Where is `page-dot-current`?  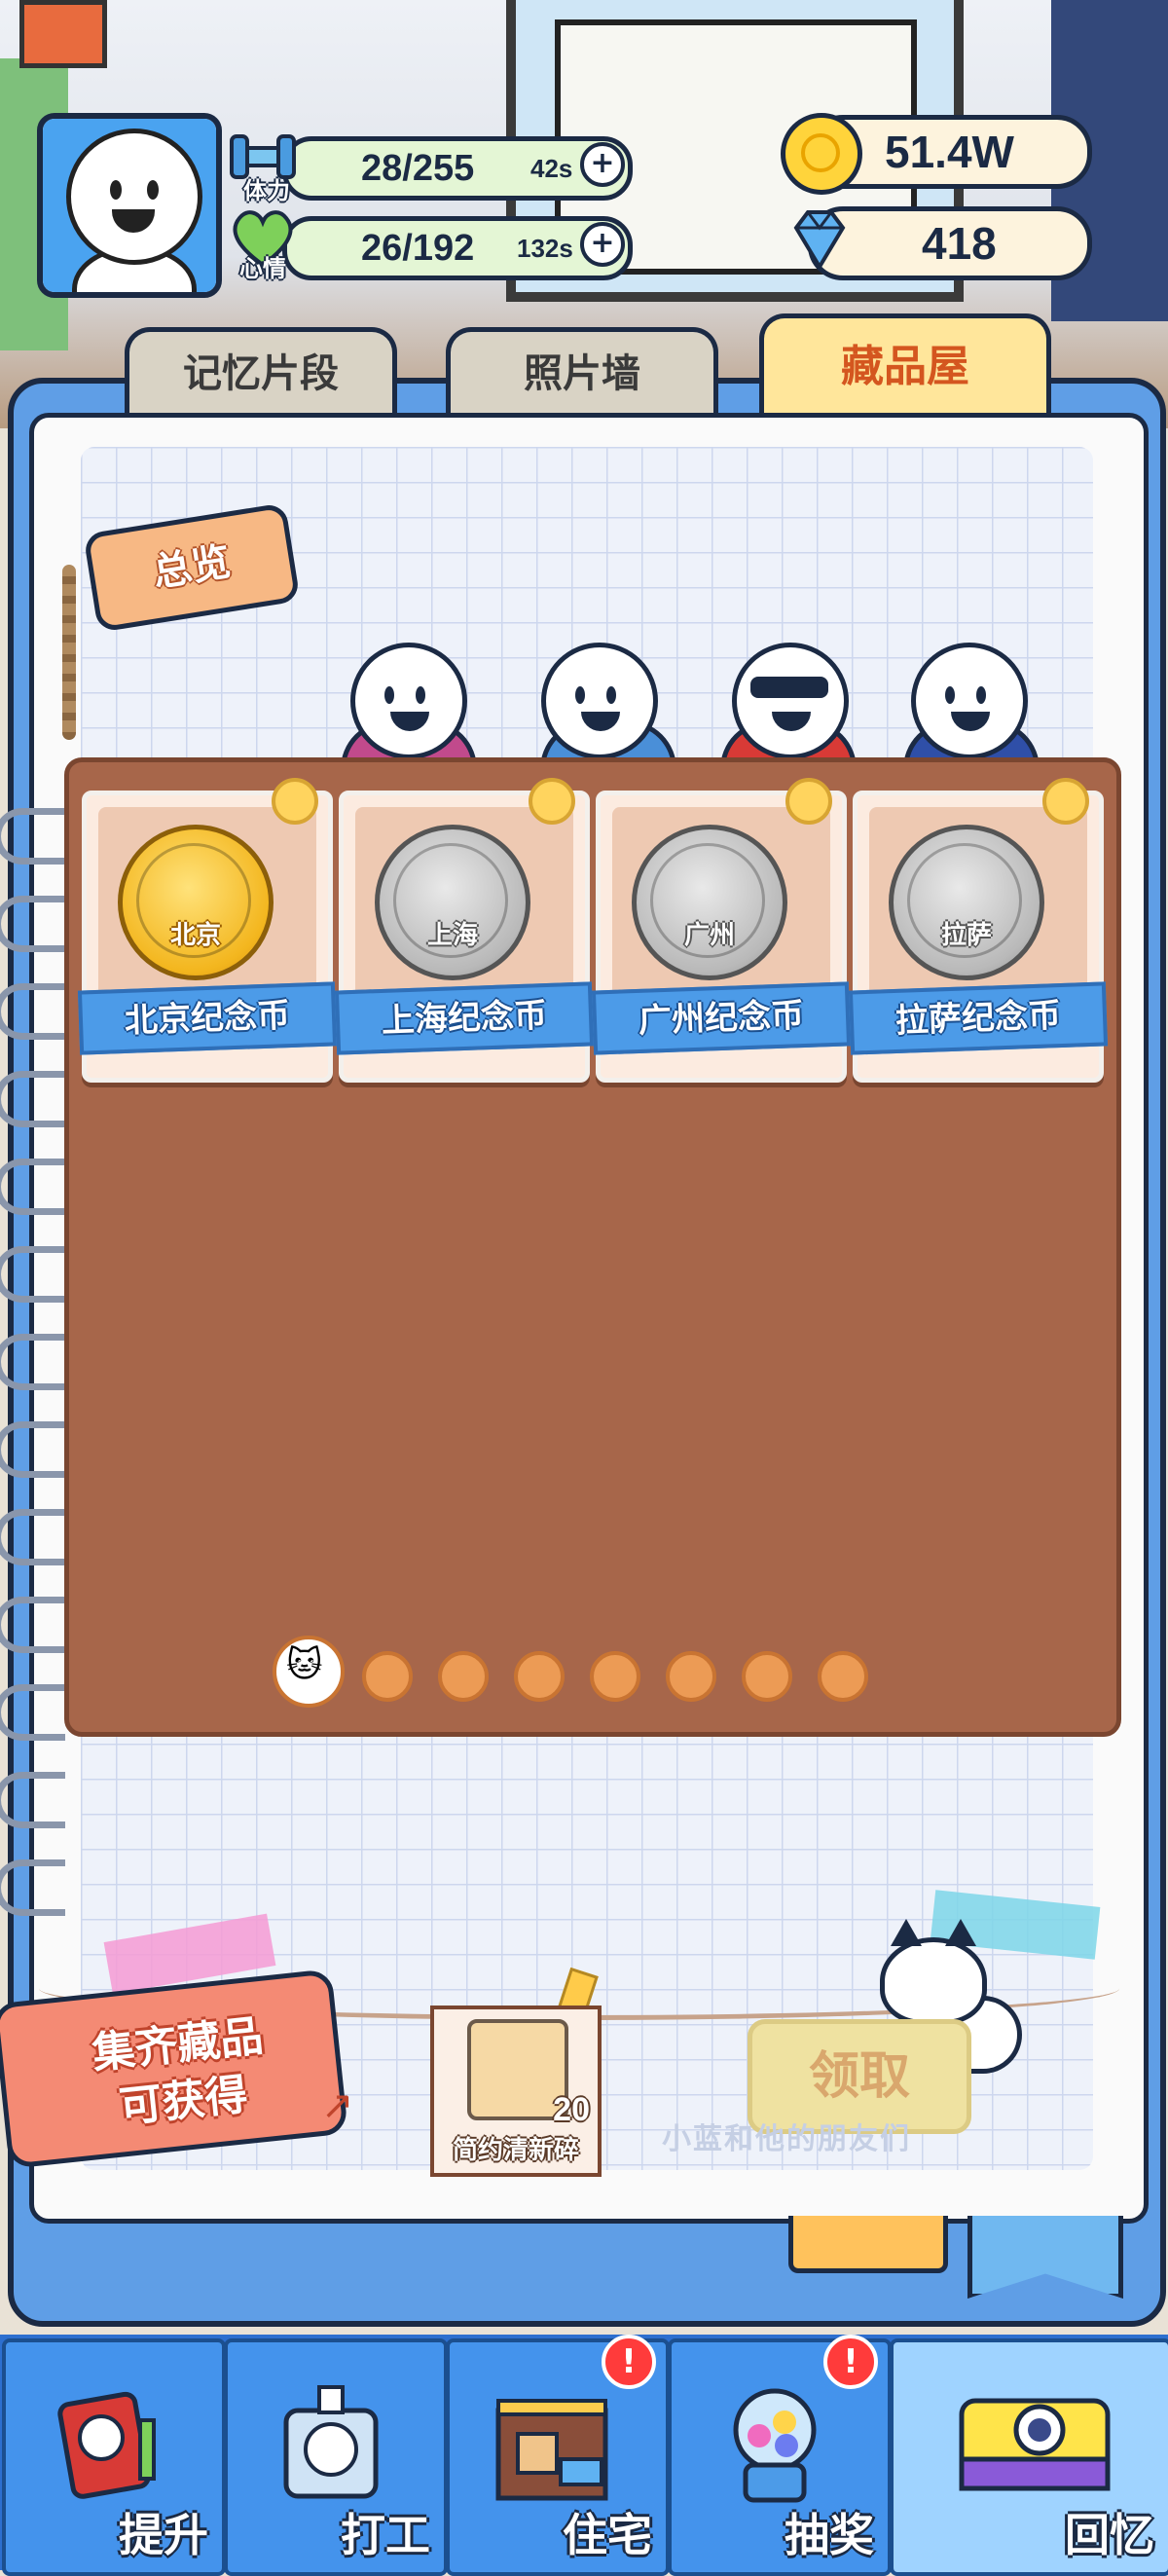
page-dot-current is located at coordinates (309, 1672).